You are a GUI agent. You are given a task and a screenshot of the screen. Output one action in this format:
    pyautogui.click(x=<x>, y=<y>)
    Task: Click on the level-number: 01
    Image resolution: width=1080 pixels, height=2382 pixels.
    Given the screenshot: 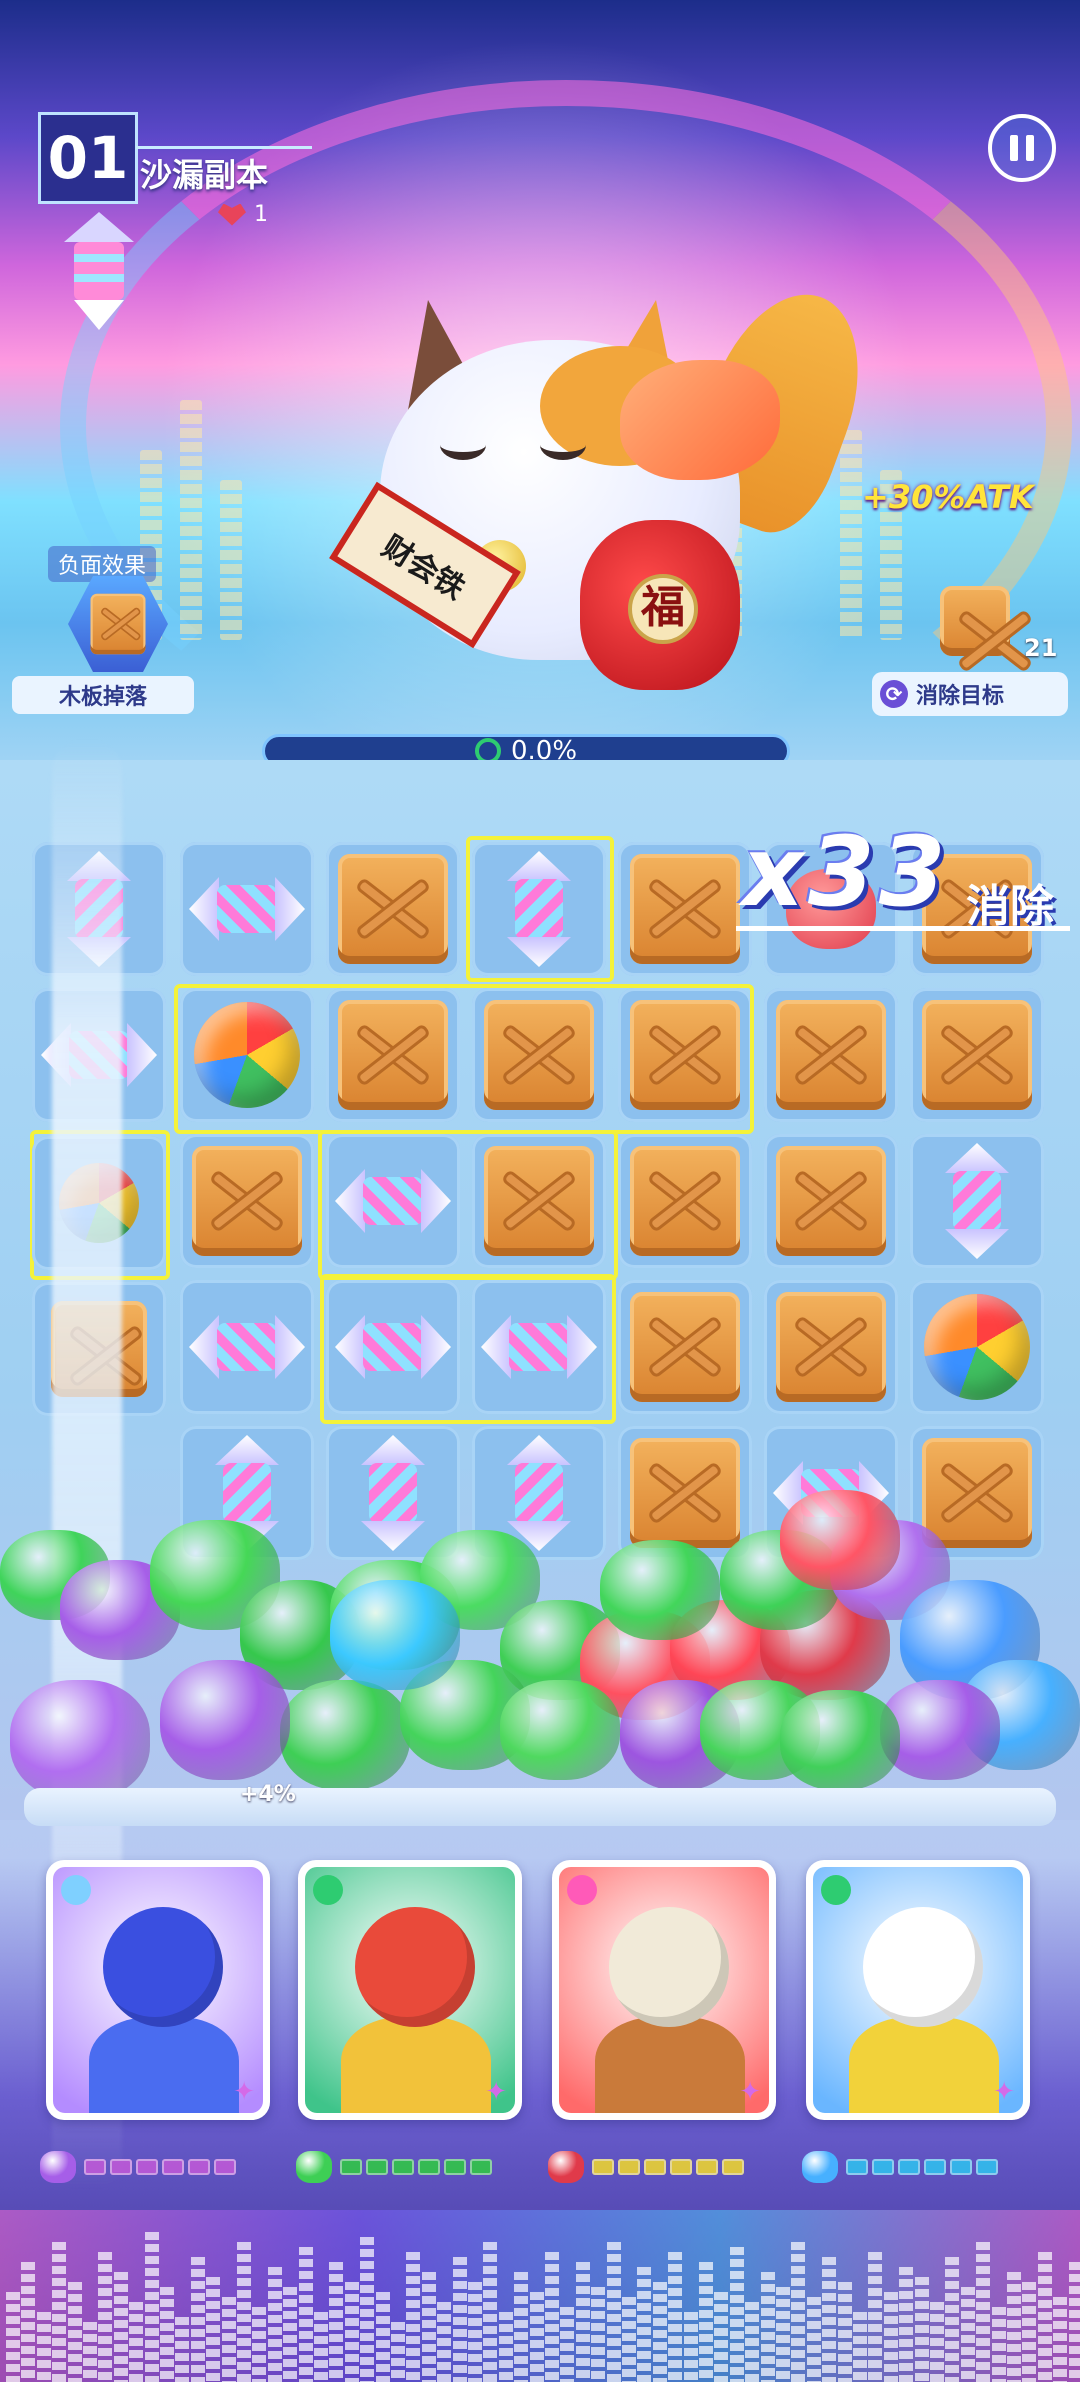 What is the action you would take?
    pyautogui.click(x=88, y=158)
    